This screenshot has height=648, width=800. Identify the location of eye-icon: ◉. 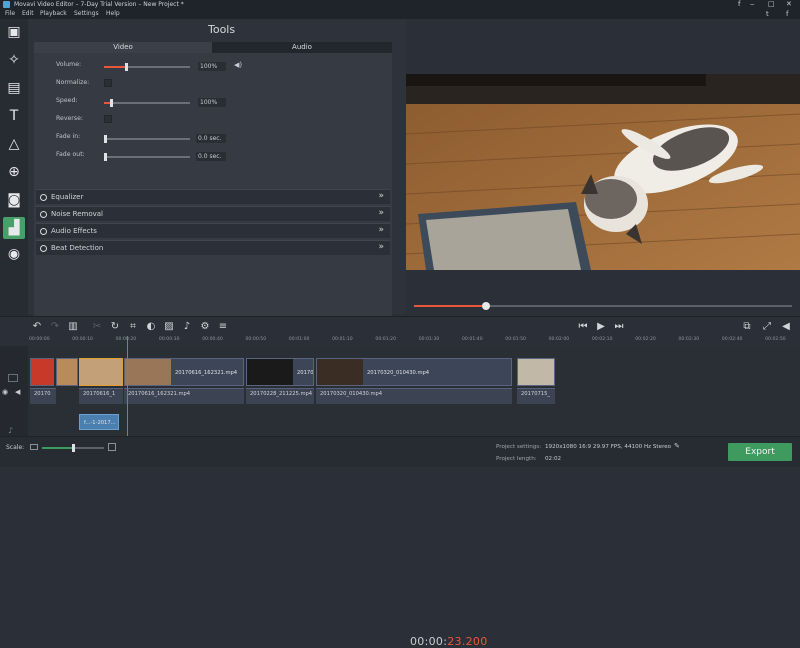
(5, 392).